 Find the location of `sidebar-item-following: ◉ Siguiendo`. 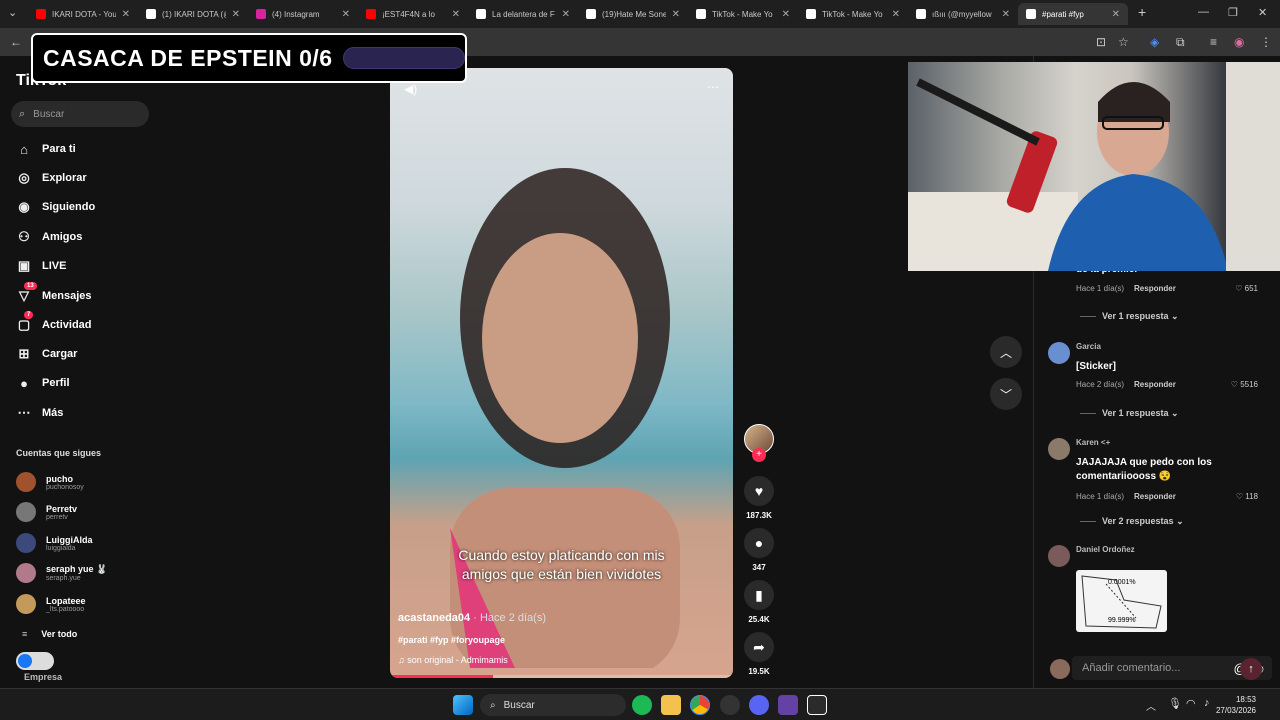

sidebar-item-following: ◉ Siguiendo is located at coordinates (55, 207).